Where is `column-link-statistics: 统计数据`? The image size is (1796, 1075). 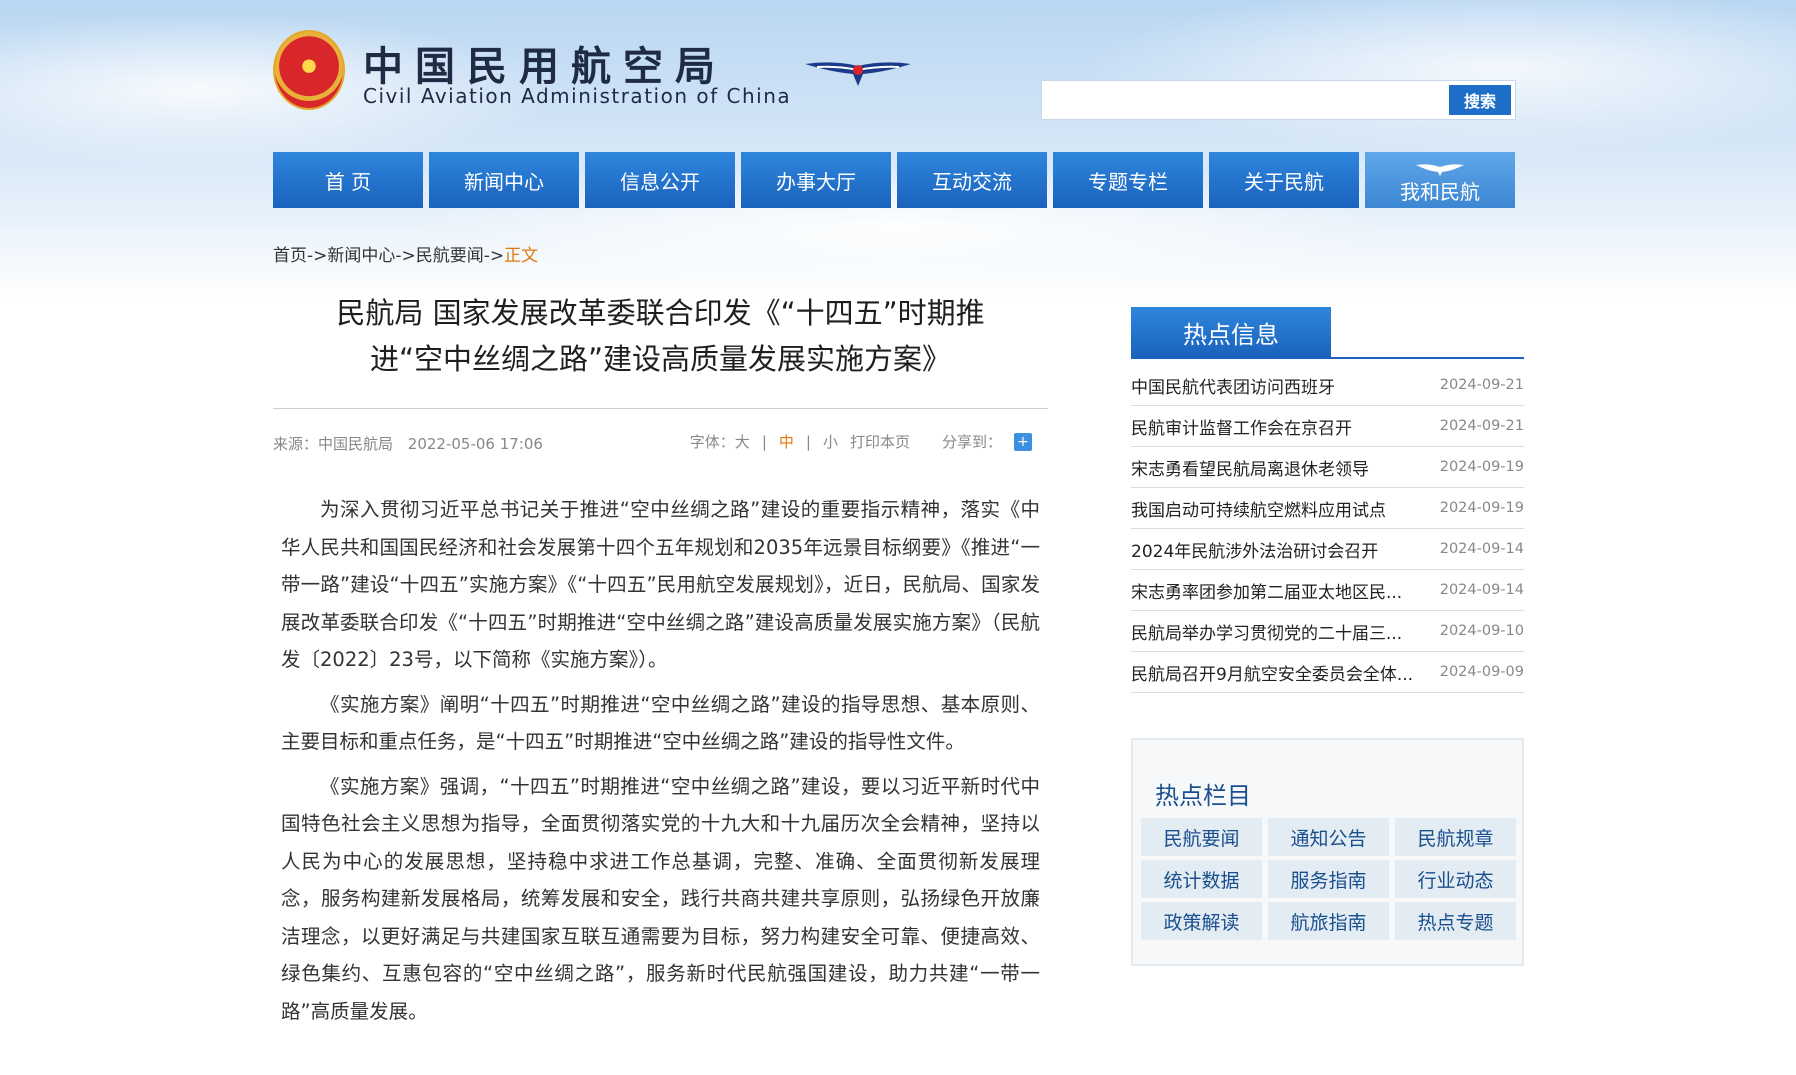 column-link-statistics: 统计数据 is located at coordinates (1201, 879).